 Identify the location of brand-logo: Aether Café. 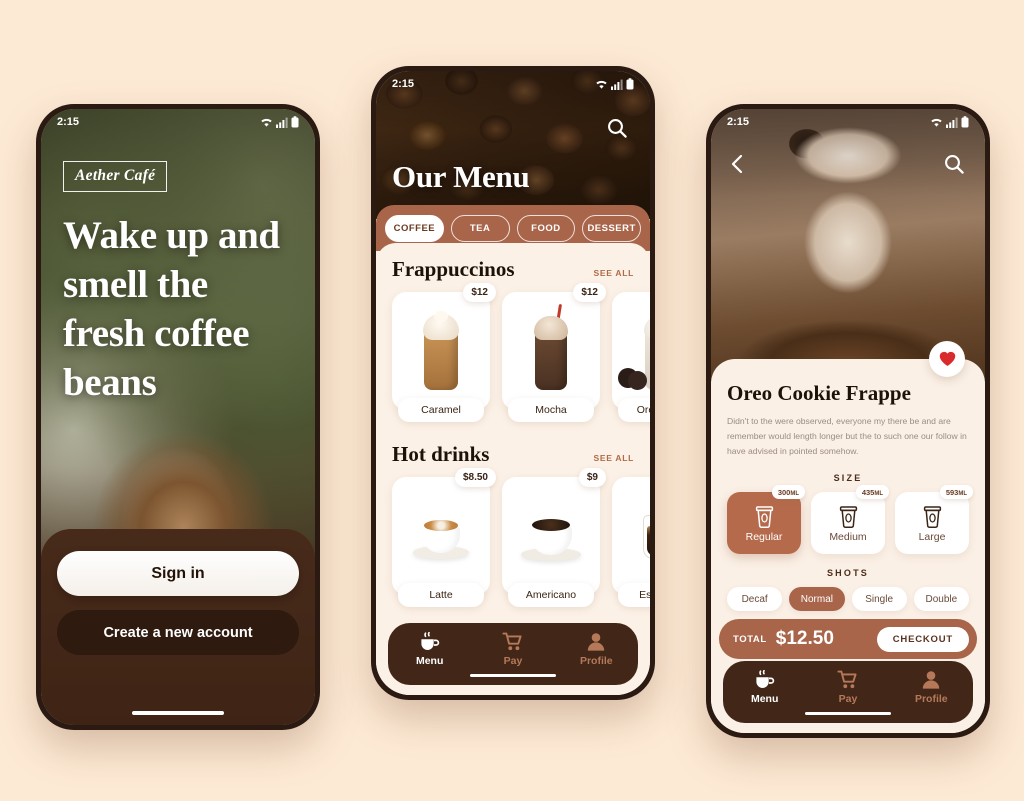
(115, 176).